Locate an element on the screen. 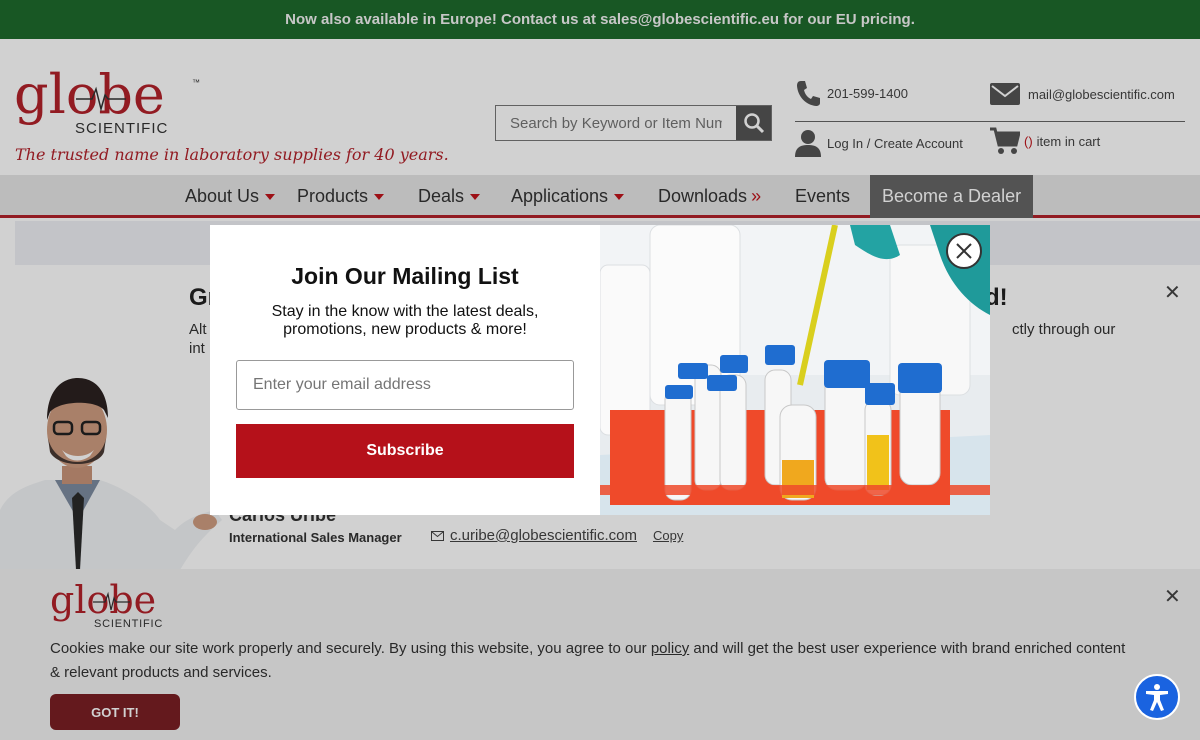 The image size is (1200, 740). accessibility-button is located at coordinates (1157, 697).